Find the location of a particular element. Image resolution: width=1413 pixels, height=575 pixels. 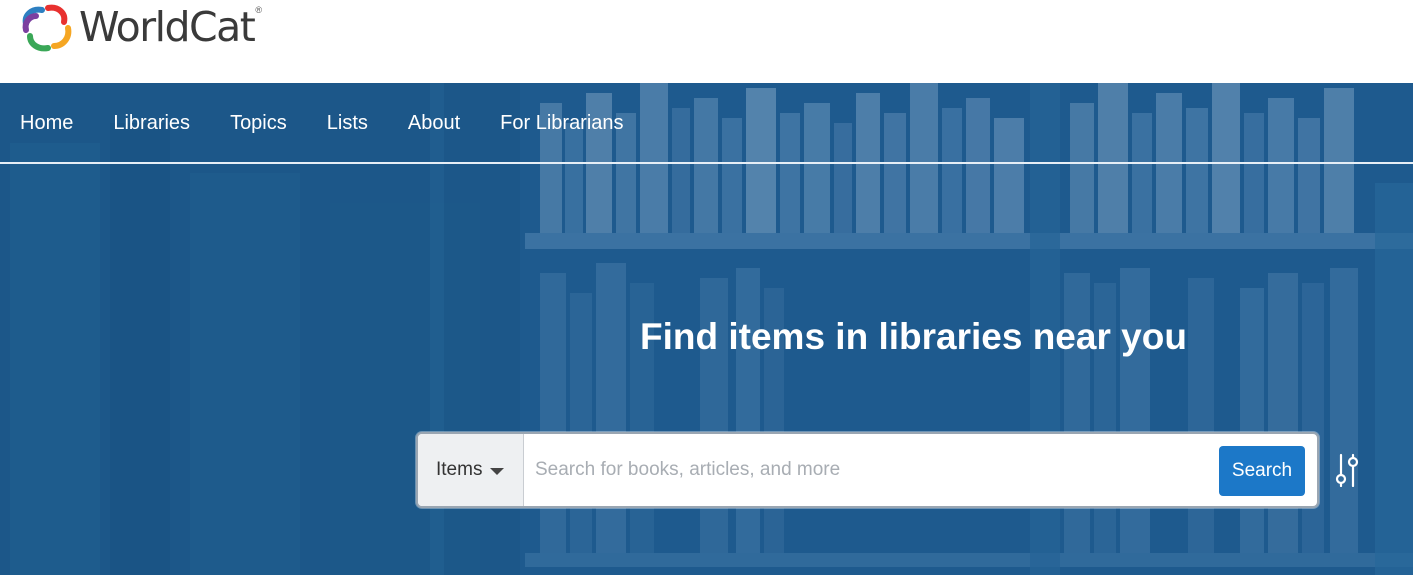

caret-down-icon is located at coordinates (497, 471).